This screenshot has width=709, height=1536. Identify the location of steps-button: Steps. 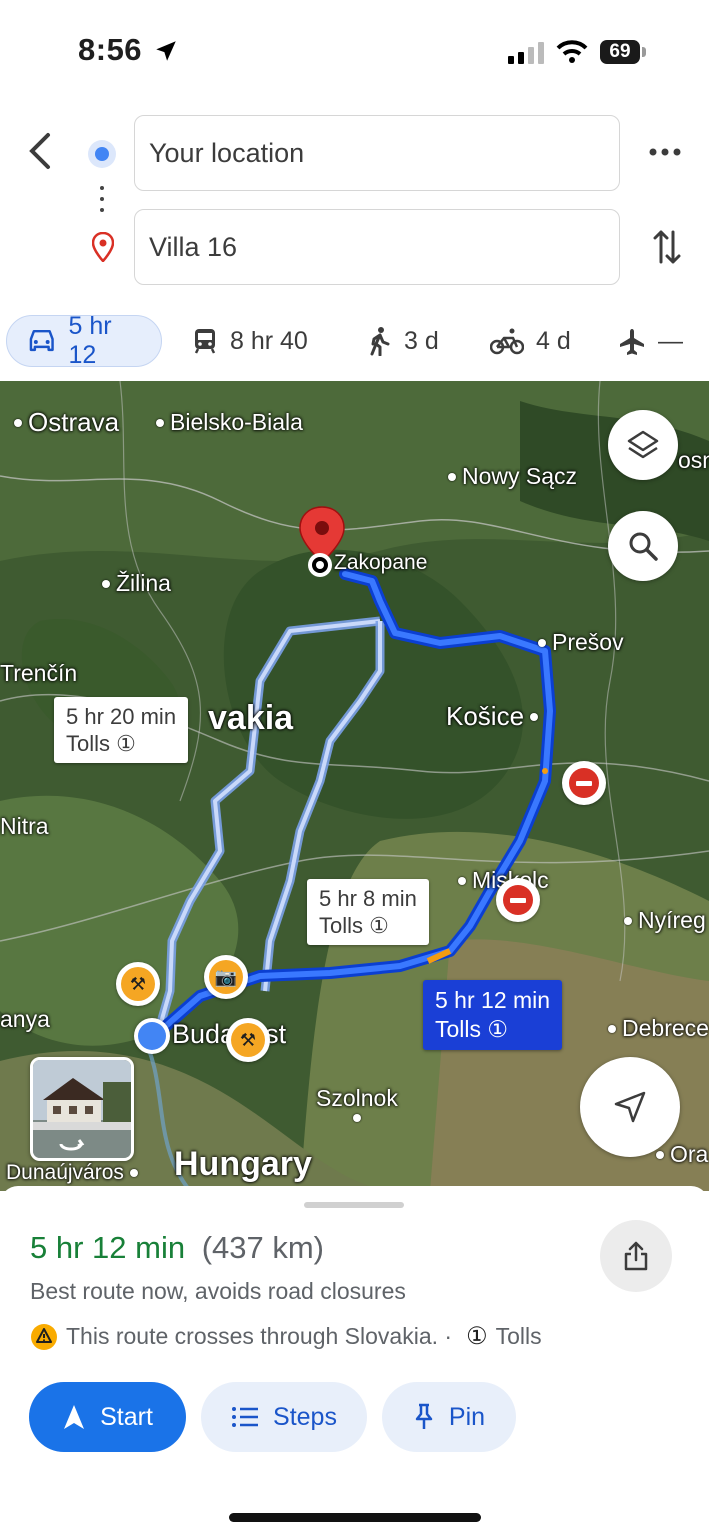
(284, 1417).